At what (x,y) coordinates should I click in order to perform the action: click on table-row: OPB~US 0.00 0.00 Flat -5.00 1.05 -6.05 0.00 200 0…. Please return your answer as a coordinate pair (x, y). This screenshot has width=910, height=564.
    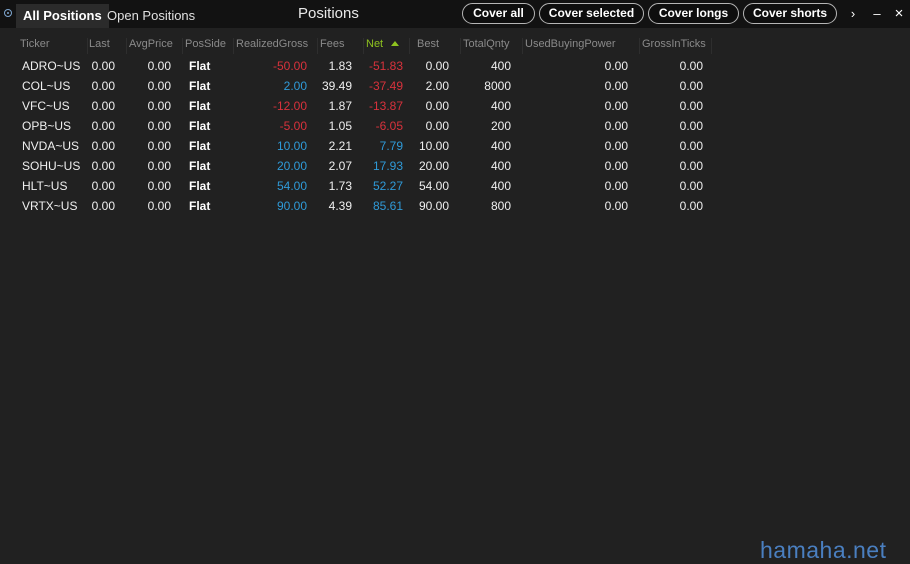
    Looking at the image, I should click on (455, 126).